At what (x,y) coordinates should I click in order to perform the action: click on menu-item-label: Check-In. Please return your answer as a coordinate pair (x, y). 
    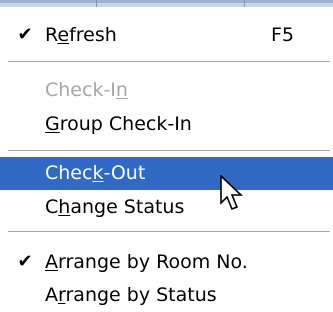
    Looking at the image, I should click on (86, 90).